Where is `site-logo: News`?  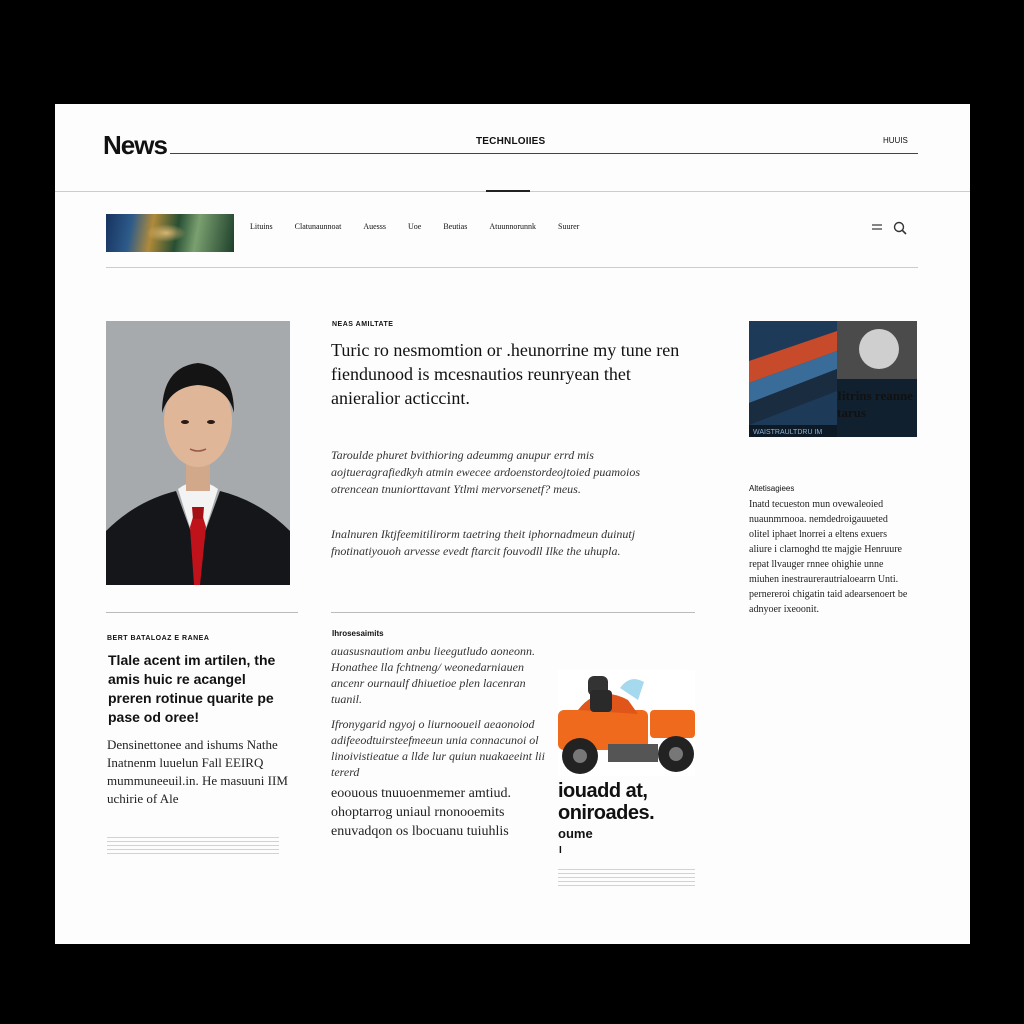 site-logo: News is located at coordinates (135, 145).